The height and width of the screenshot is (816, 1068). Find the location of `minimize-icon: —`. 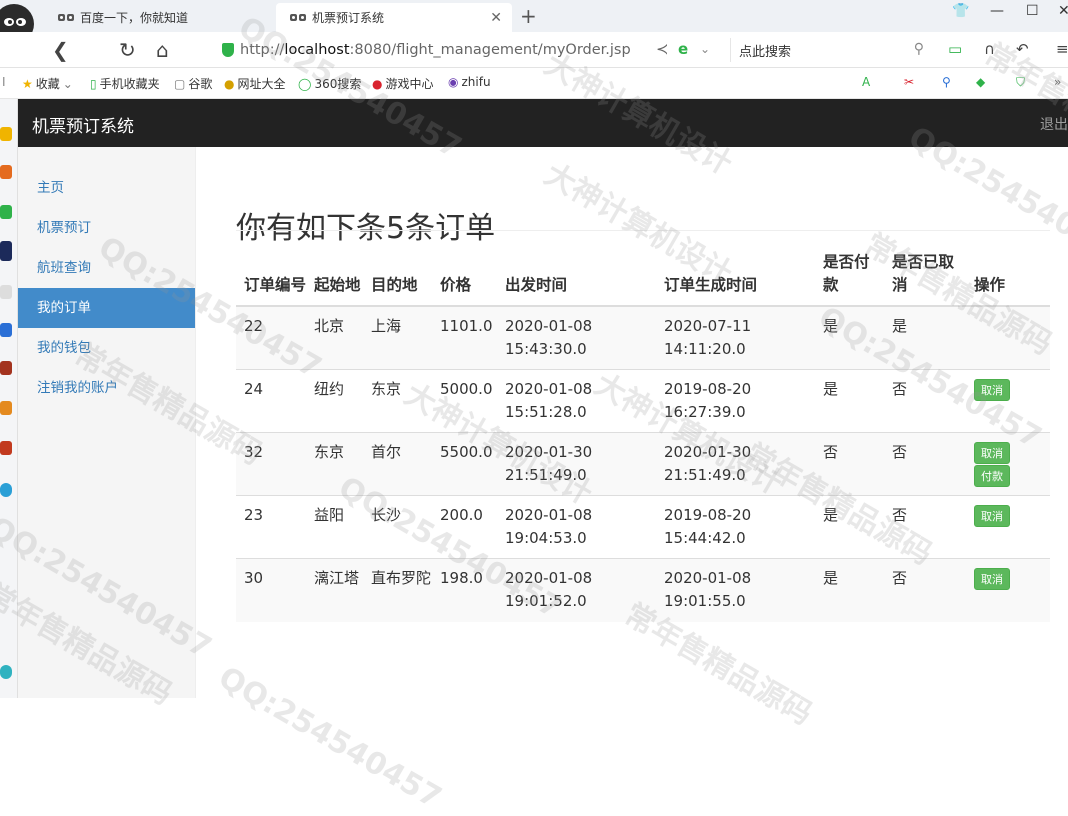

minimize-icon: — is located at coordinates (997, 11).